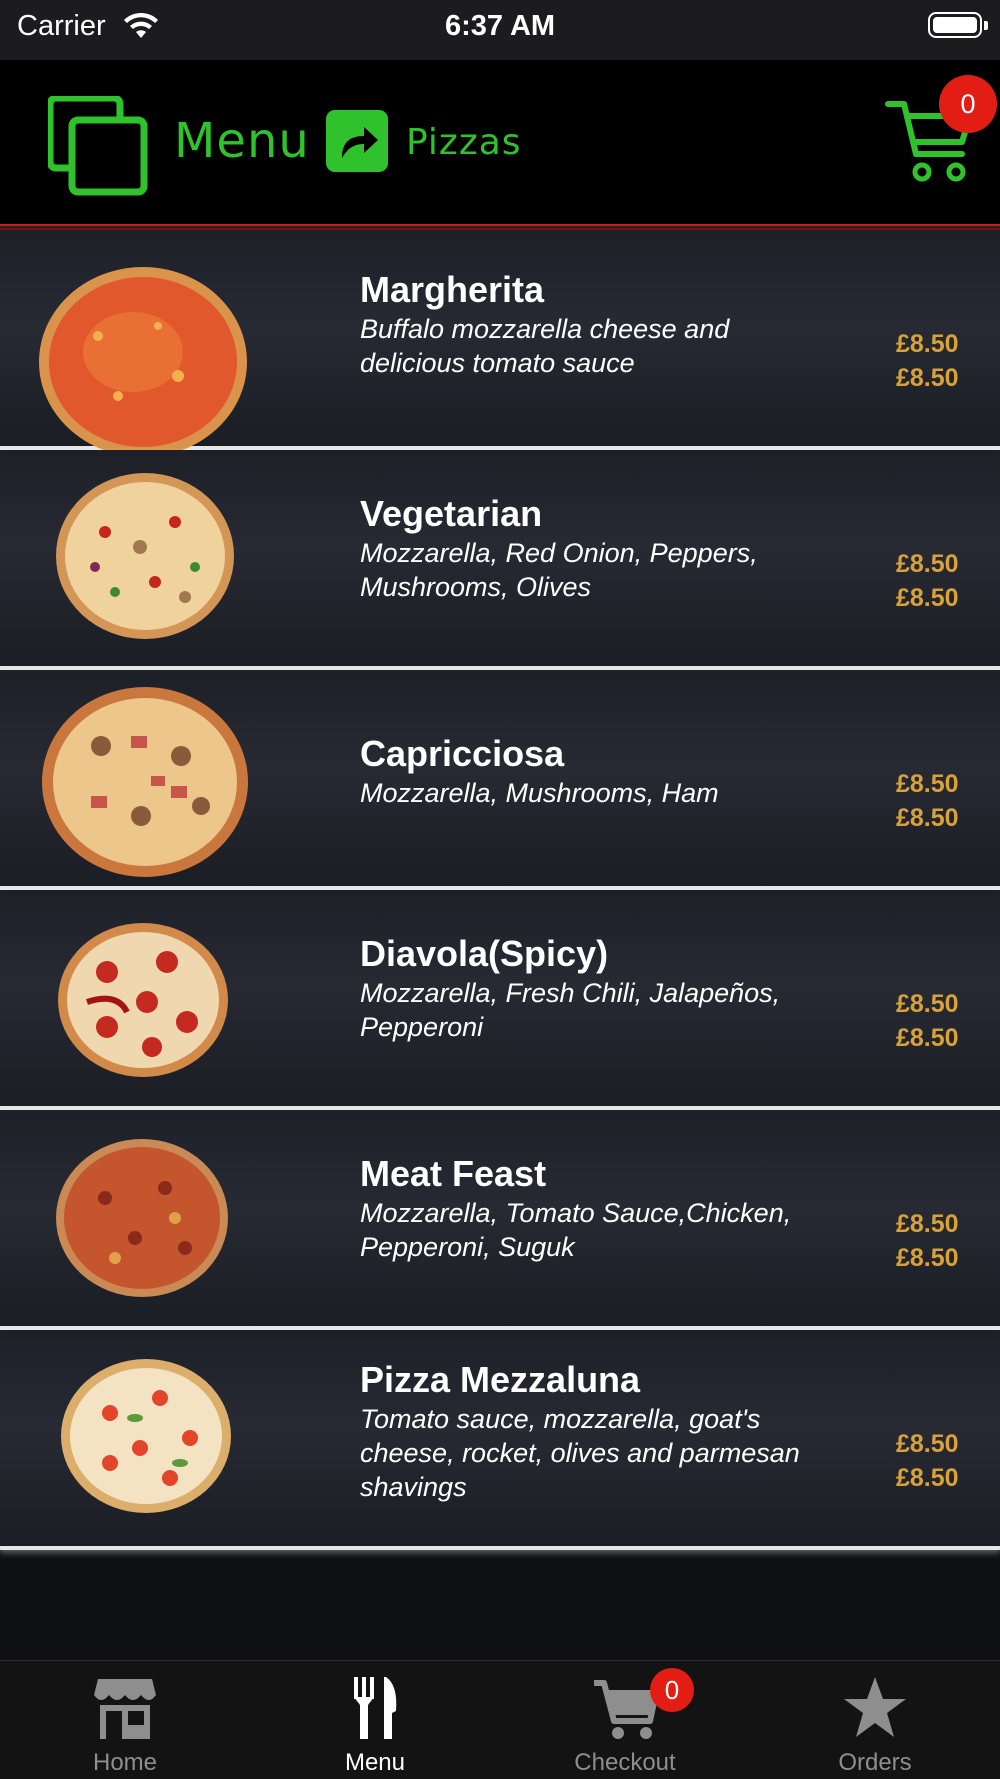 The width and height of the screenshot is (1000, 1779). I want to click on copy-icon, so click(98, 146).